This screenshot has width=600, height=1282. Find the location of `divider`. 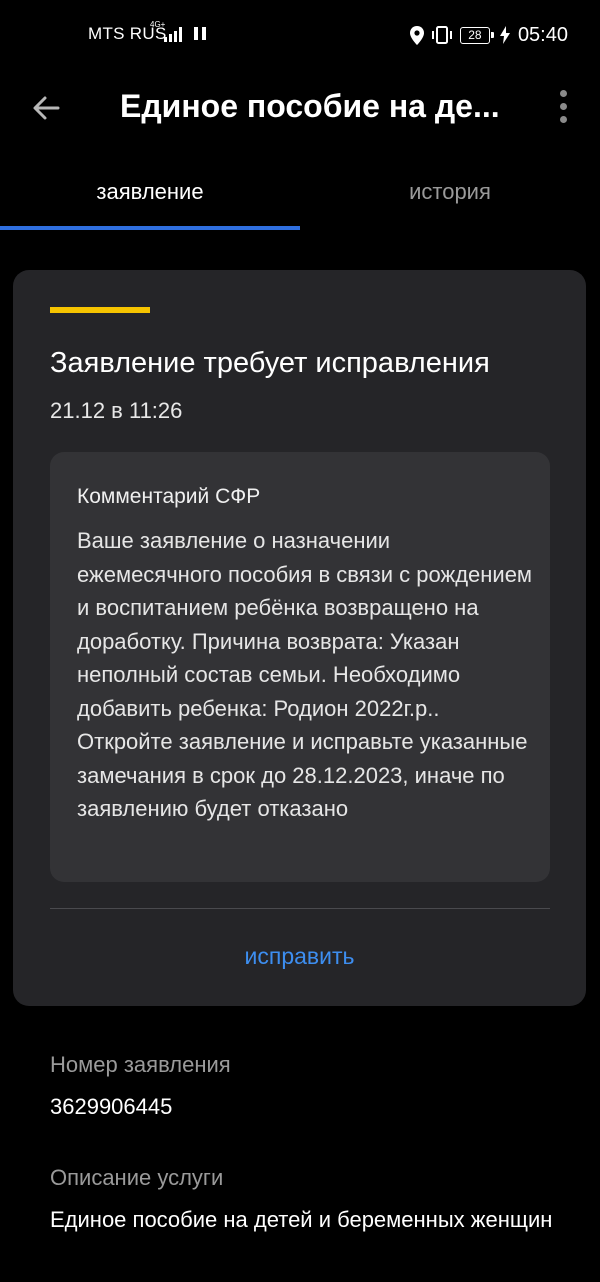

divider is located at coordinates (300, 908).